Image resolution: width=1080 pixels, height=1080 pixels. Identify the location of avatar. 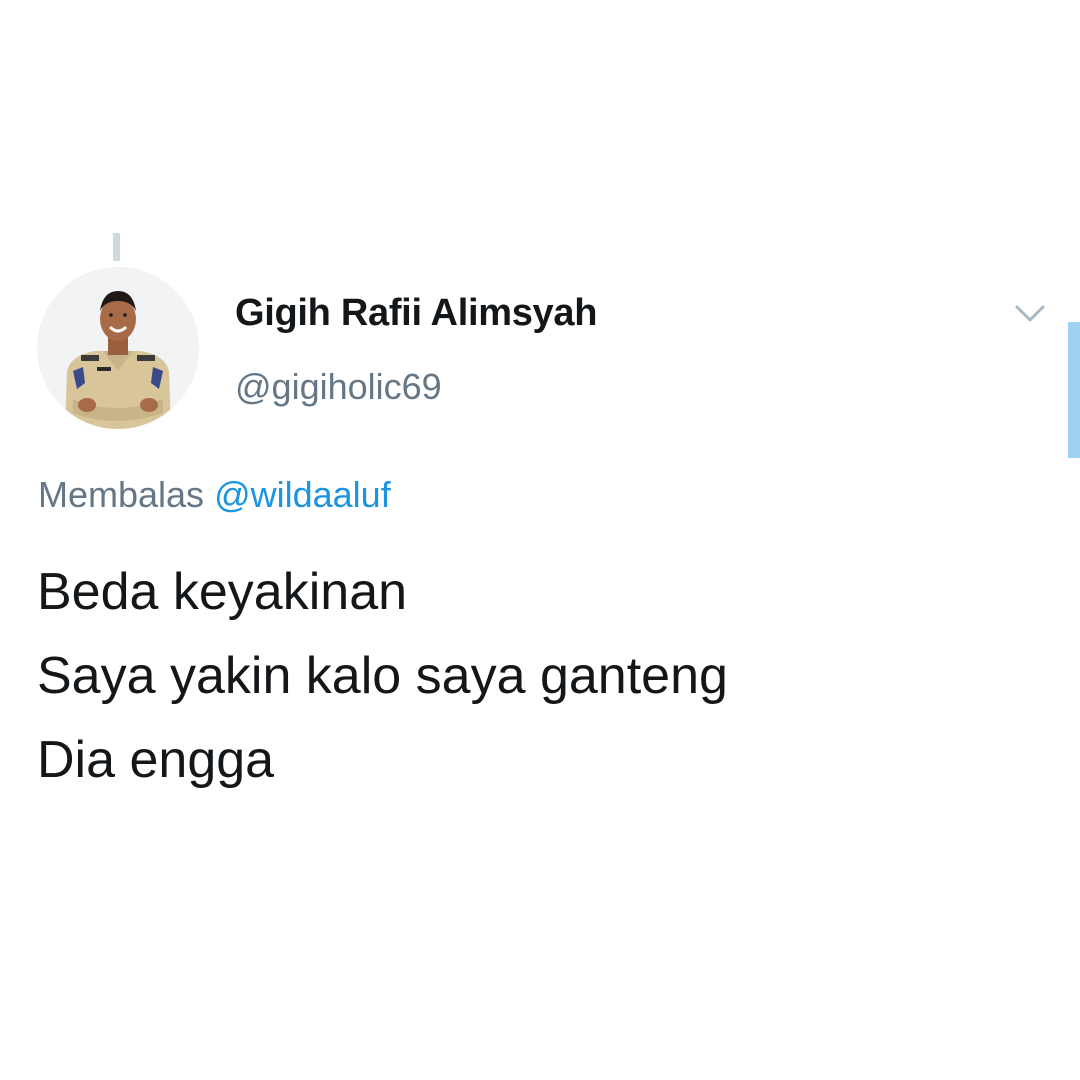
(118, 348).